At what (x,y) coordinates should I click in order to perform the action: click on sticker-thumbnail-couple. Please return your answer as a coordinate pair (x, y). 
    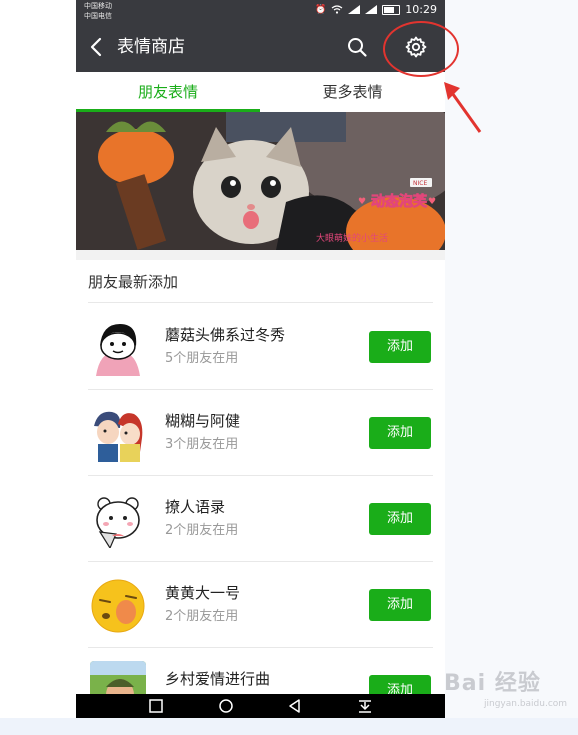
    Looking at the image, I should click on (118, 434).